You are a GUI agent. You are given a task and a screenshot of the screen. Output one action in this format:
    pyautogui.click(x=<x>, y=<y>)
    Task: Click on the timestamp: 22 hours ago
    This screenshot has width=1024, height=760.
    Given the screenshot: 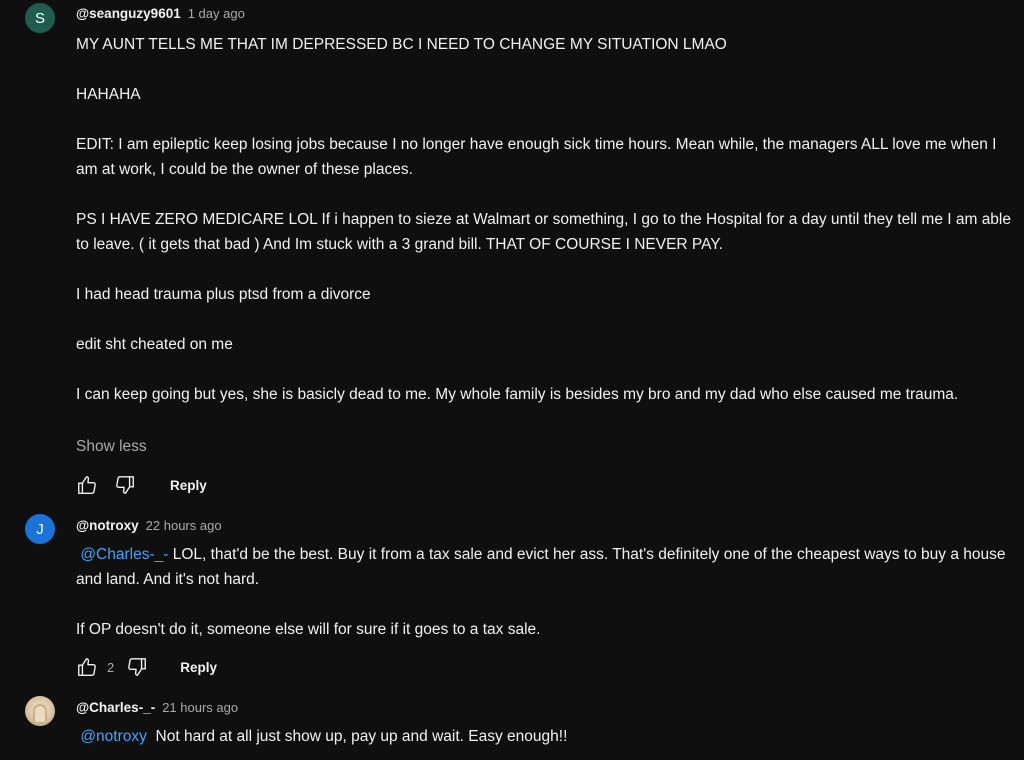 What is the action you would take?
    pyautogui.click(x=184, y=525)
    